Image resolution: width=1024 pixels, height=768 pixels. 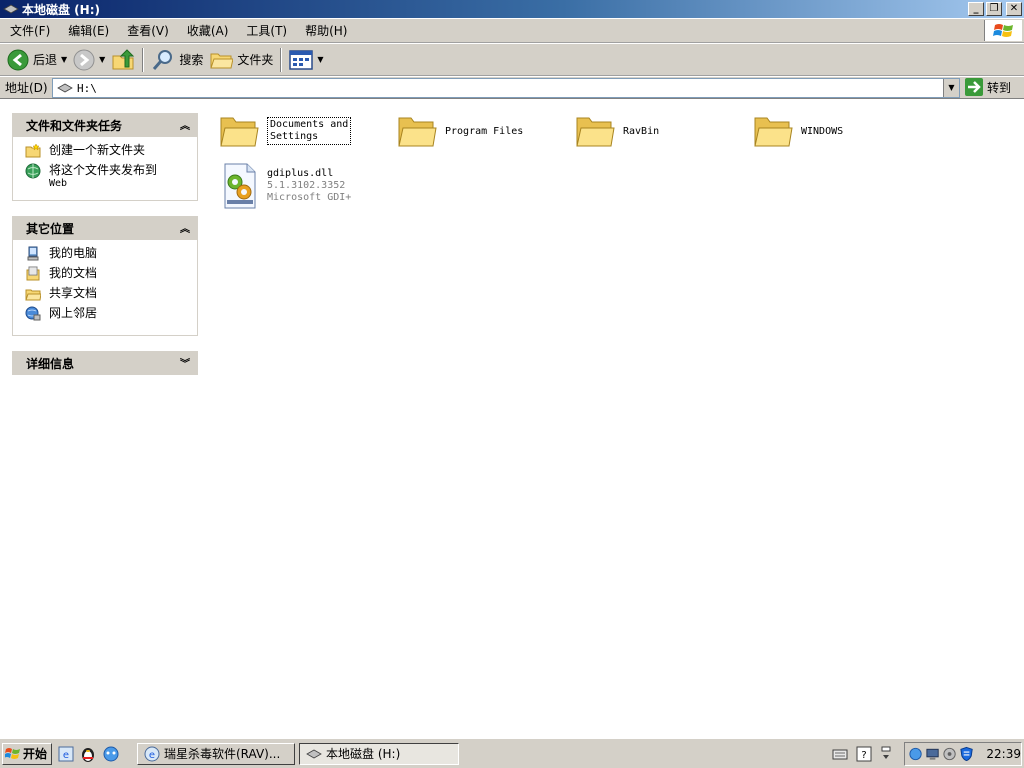 I want to click on file-name: gdiplus.dll, so click(x=300, y=173).